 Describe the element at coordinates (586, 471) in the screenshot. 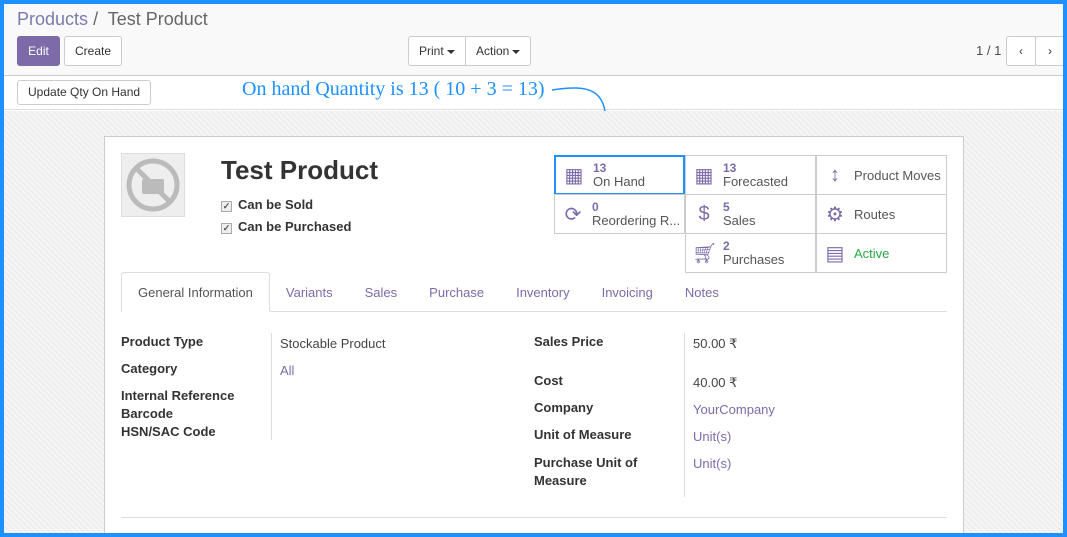

I see `purchase-uom-label: Purchase Unit of Measure` at that location.